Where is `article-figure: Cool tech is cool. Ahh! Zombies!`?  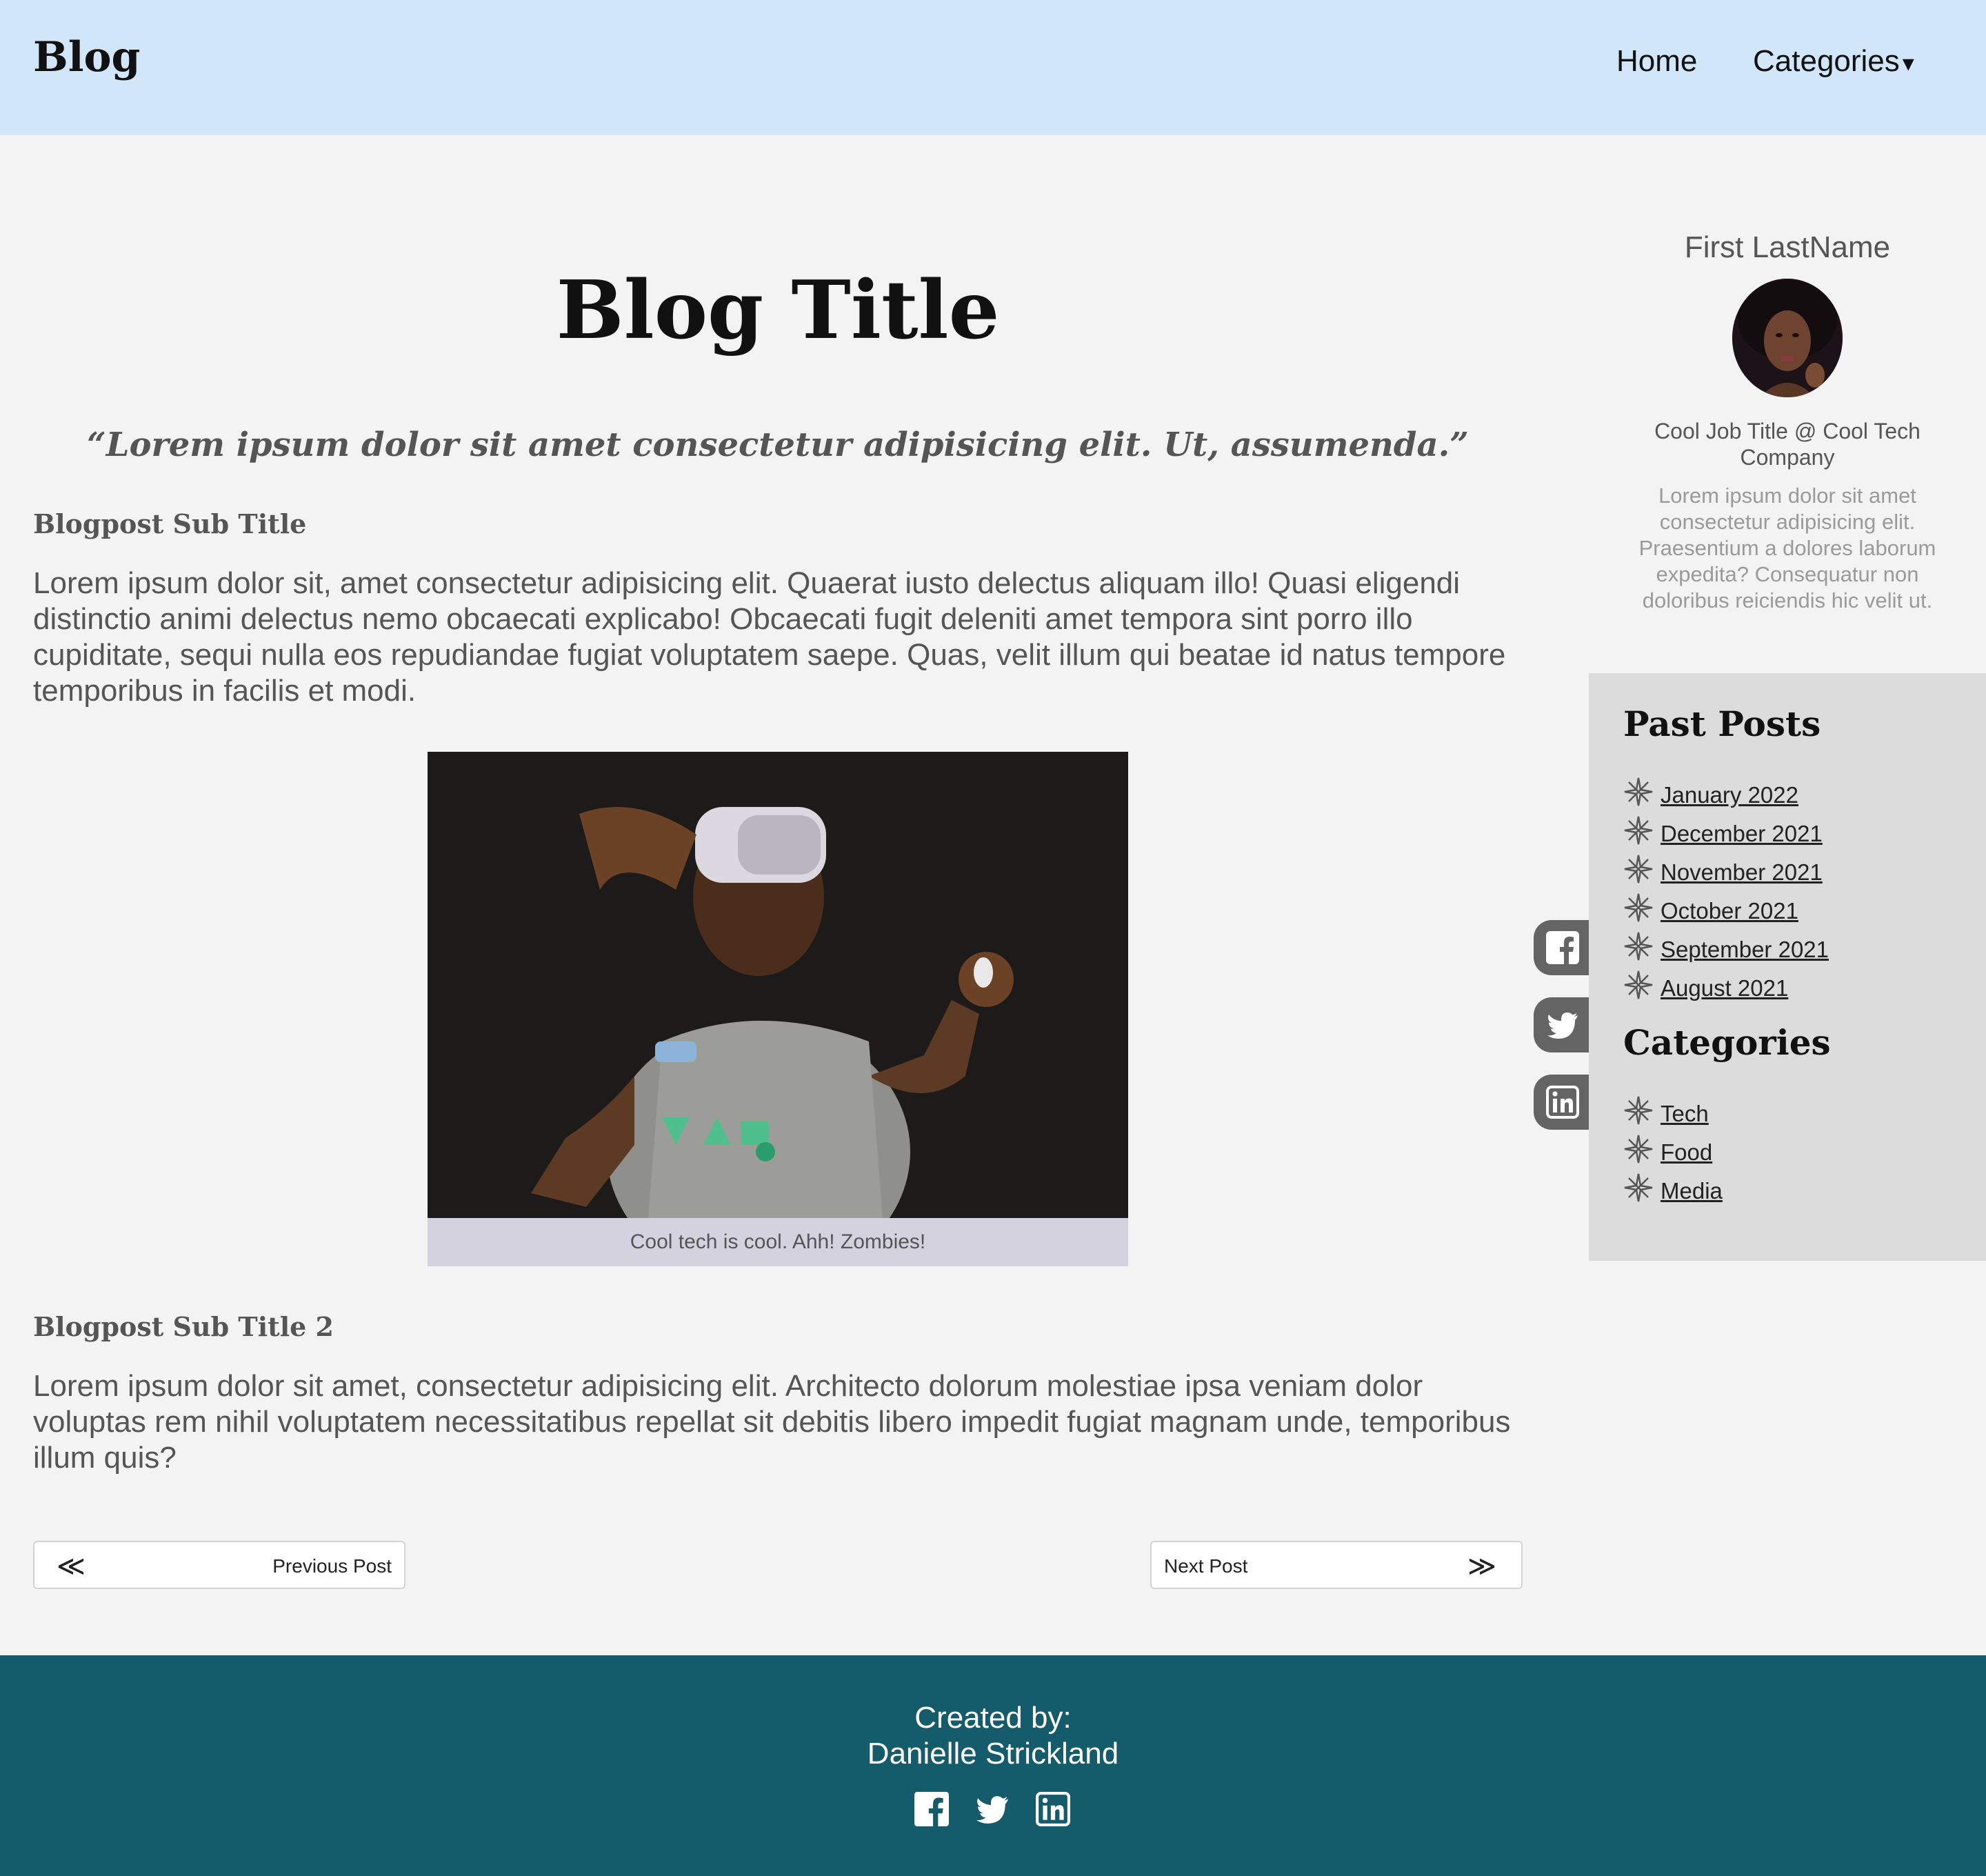
article-figure: Cool tech is cool. Ahh! Zombies! is located at coordinates (778, 1009).